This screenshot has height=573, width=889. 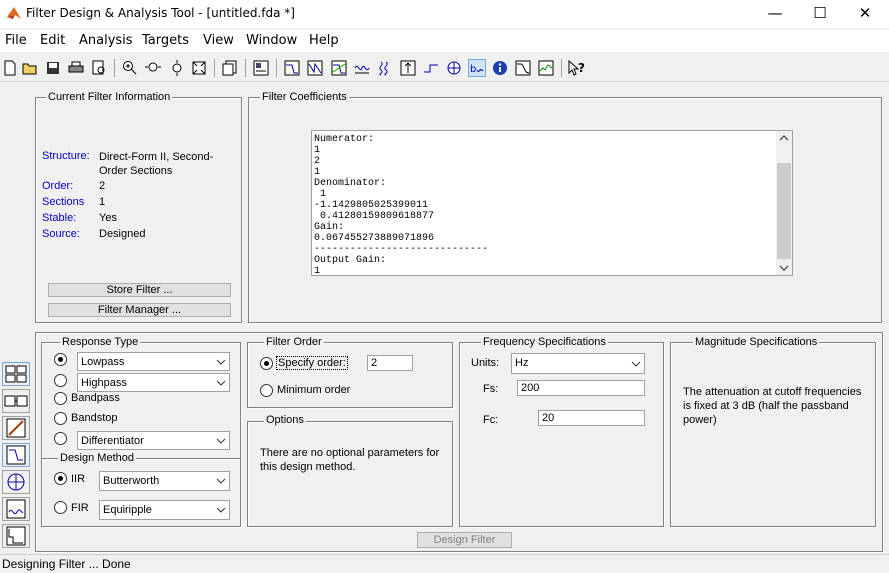 I want to click on fc-input: 20, so click(x=591, y=418).